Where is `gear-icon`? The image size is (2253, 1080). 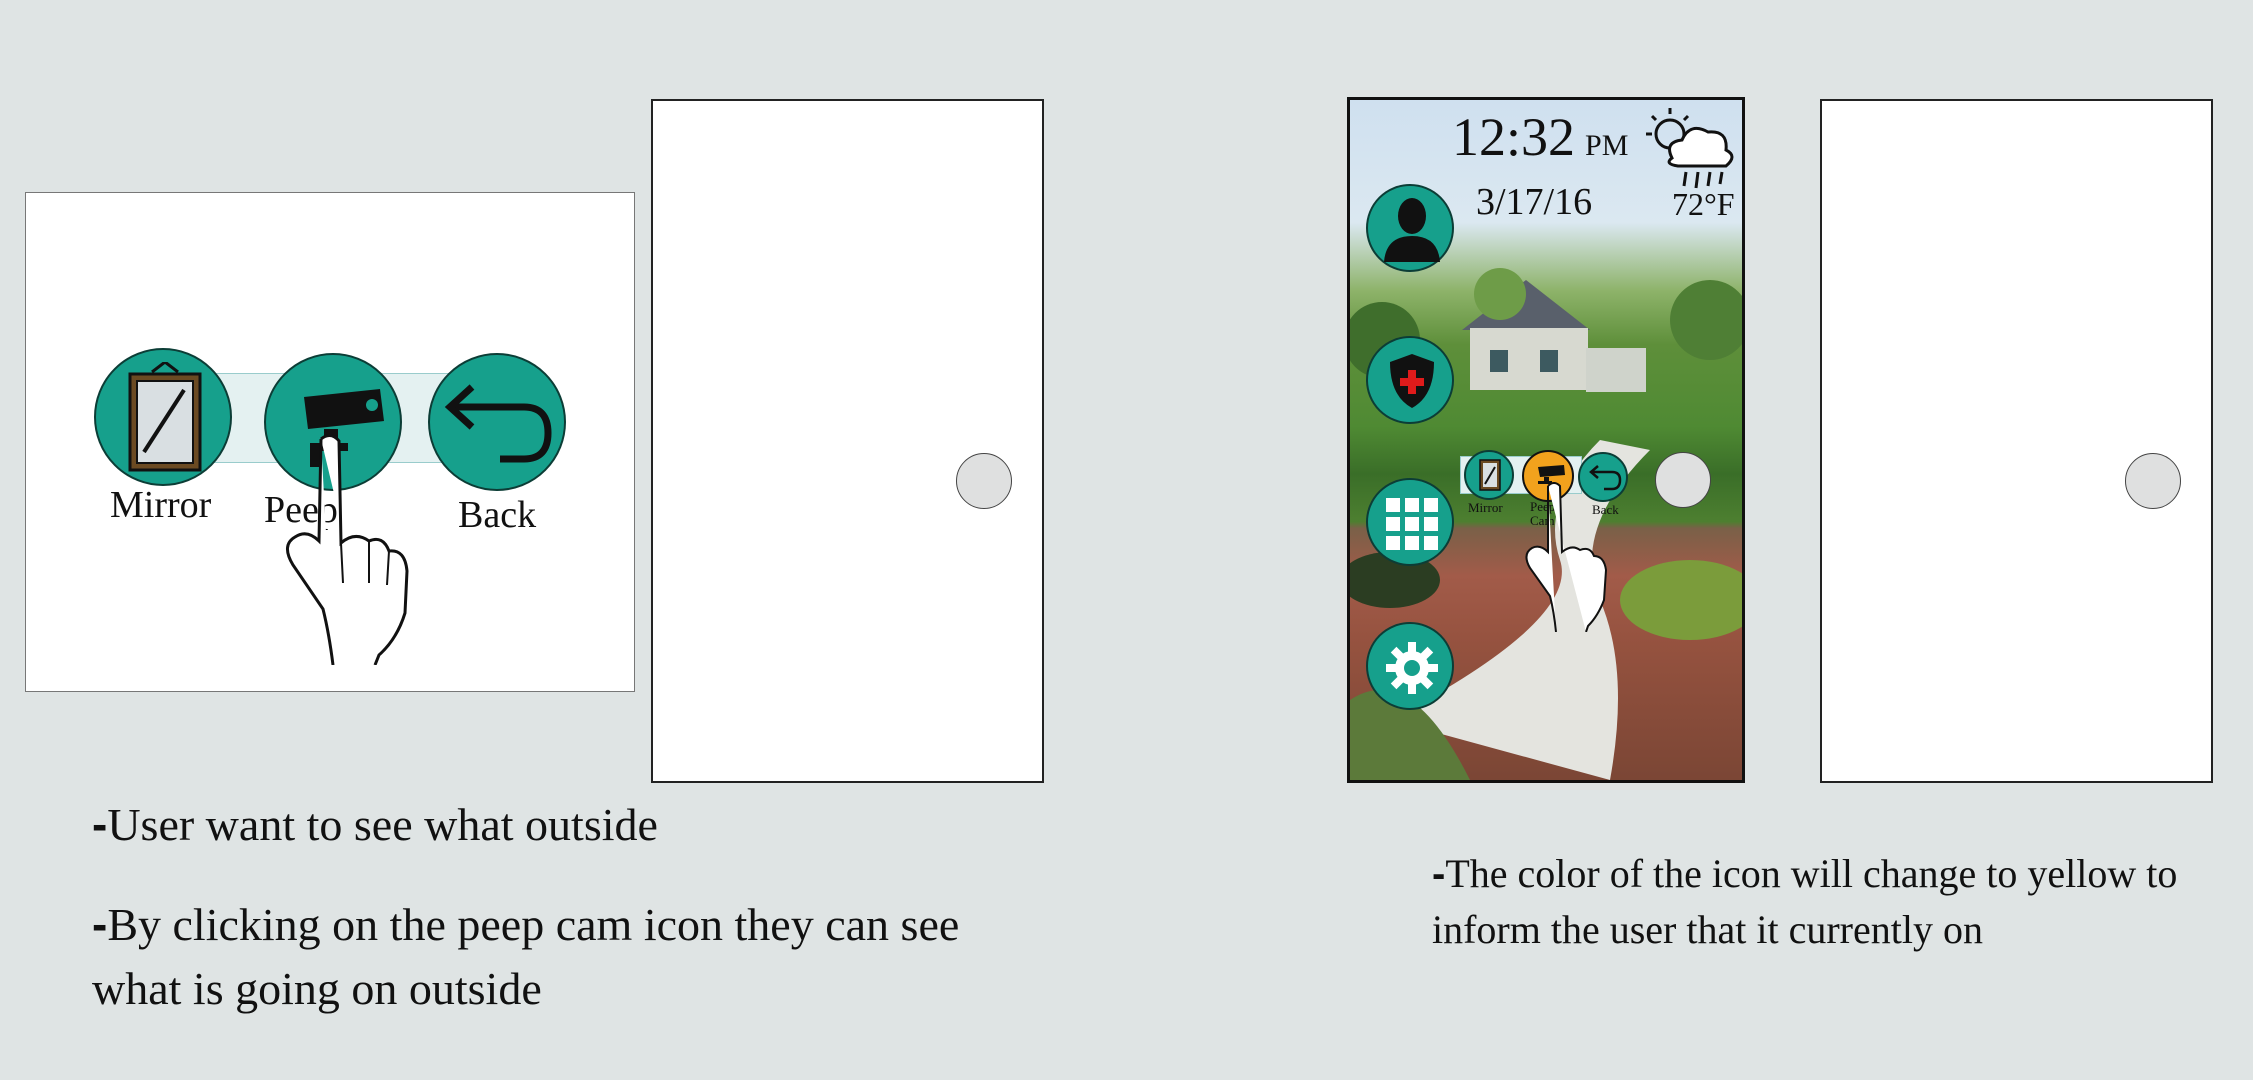
gear-icon is located at coordinates (1412, 668).